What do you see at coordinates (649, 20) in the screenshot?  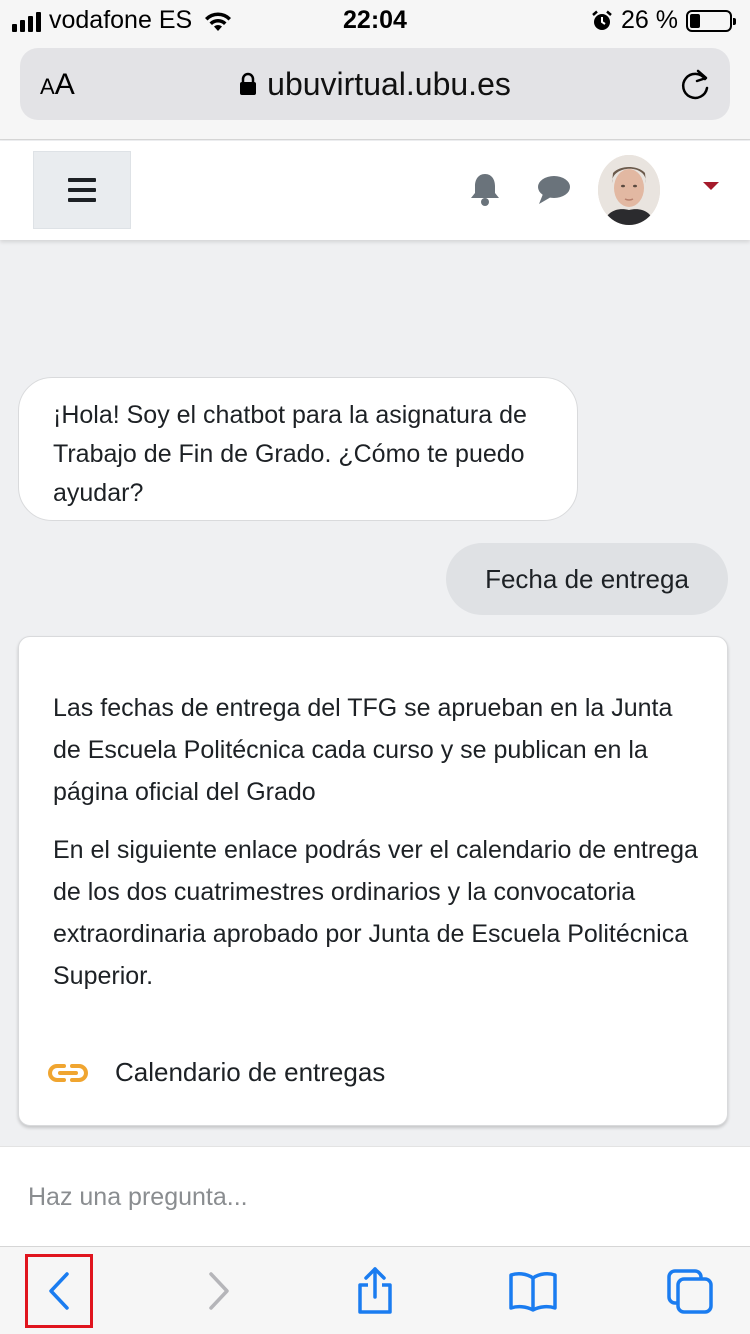 I see `battery-percent: 26 %` at bounding box center [649, 20].